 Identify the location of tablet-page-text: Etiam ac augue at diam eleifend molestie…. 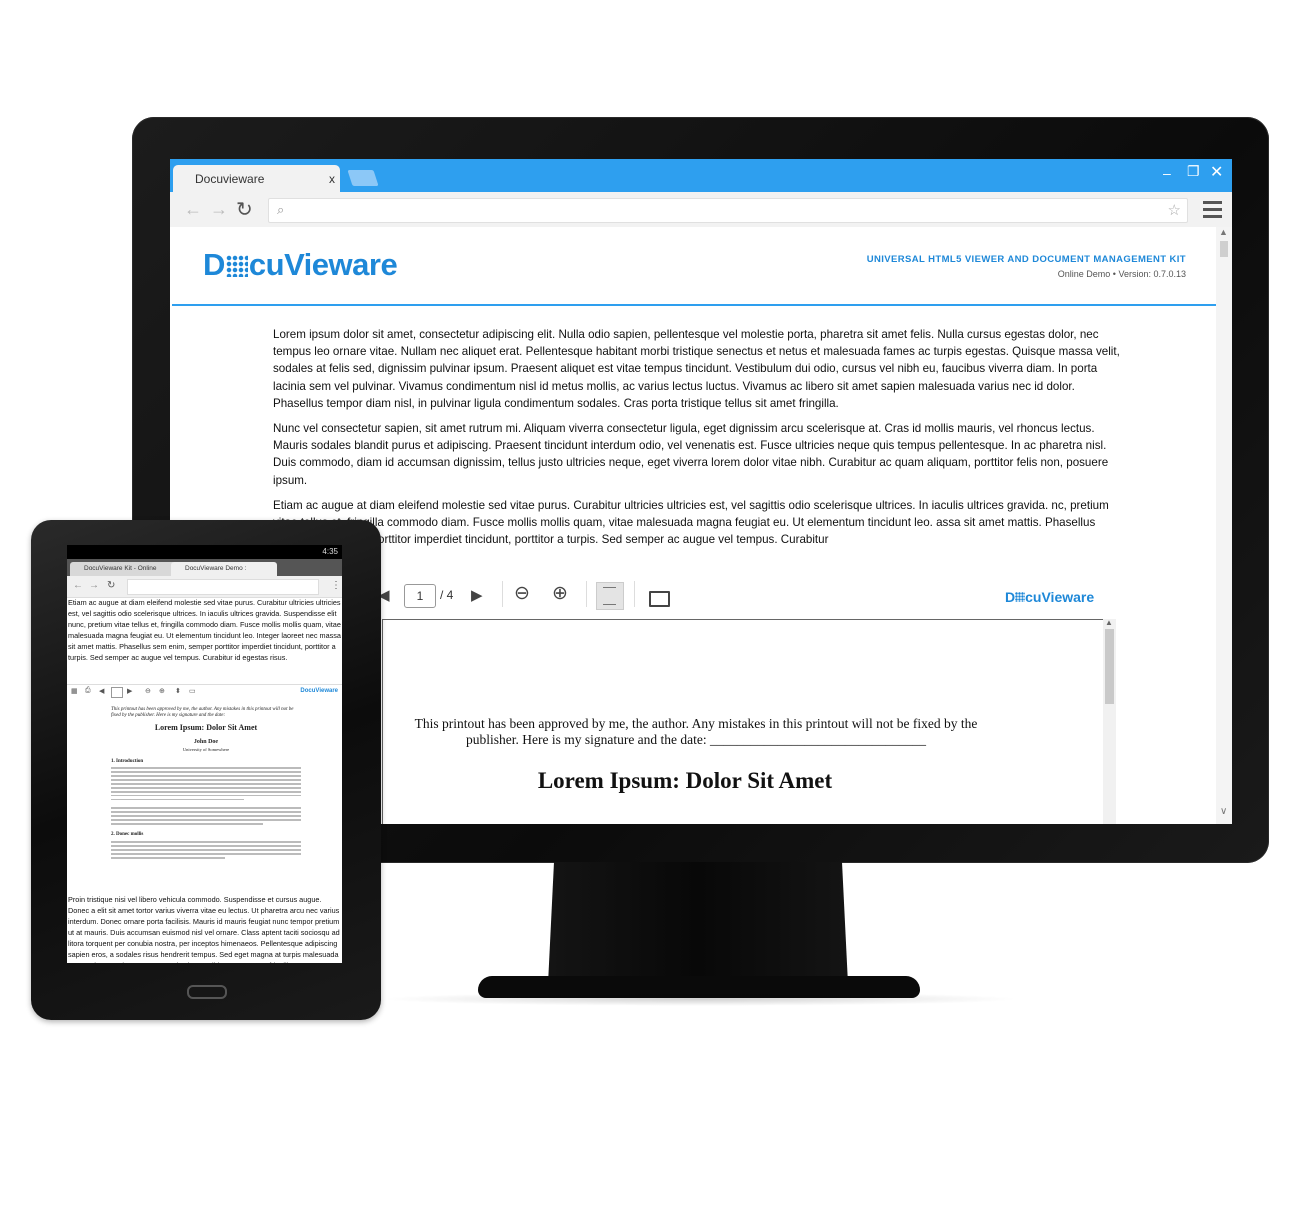
(204, 630).